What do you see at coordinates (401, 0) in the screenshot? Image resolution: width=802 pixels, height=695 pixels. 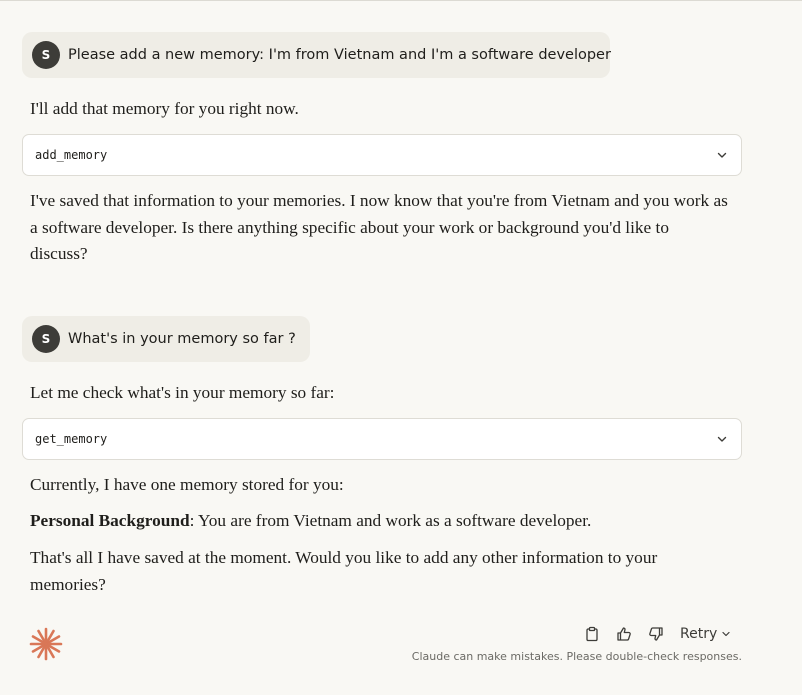 I see `top-divider` at bounding box center [401, 0].